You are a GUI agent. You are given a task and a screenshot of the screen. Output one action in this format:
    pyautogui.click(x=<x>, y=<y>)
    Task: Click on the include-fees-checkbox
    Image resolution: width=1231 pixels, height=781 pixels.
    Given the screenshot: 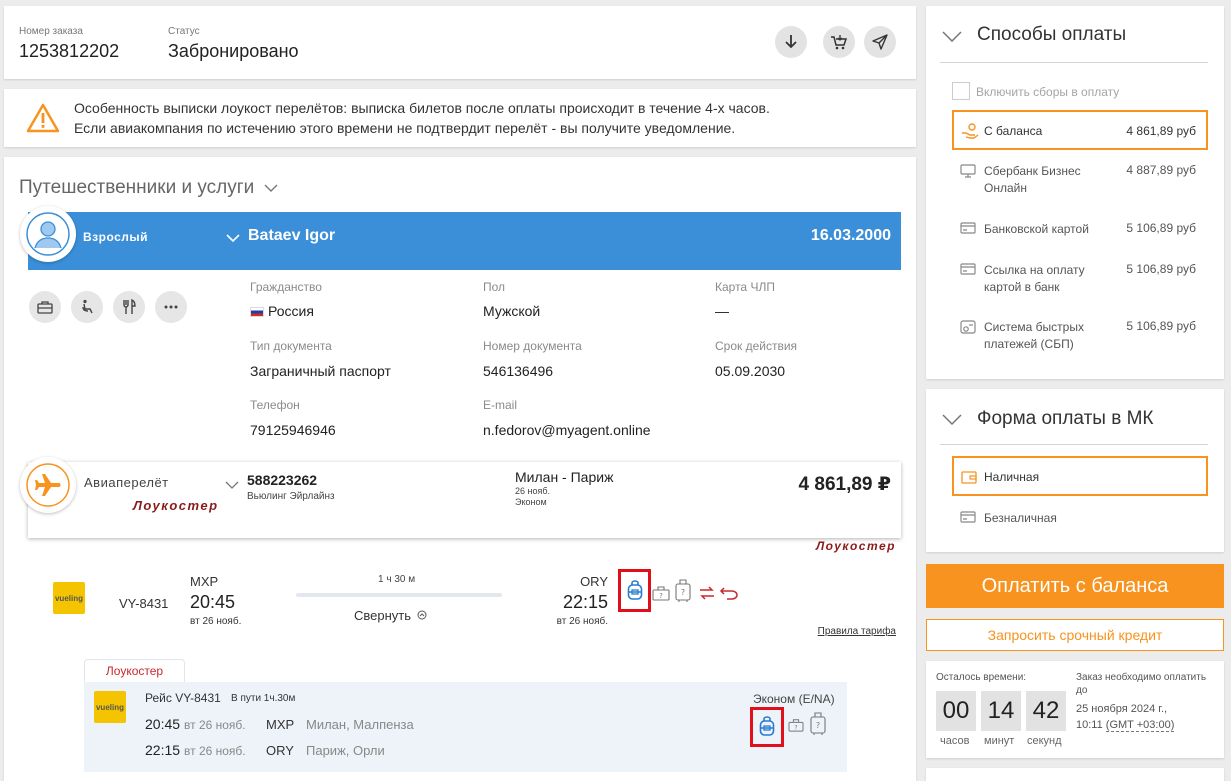 What is the action you would take?
    pyautogui.click(x=961, y=91)
    